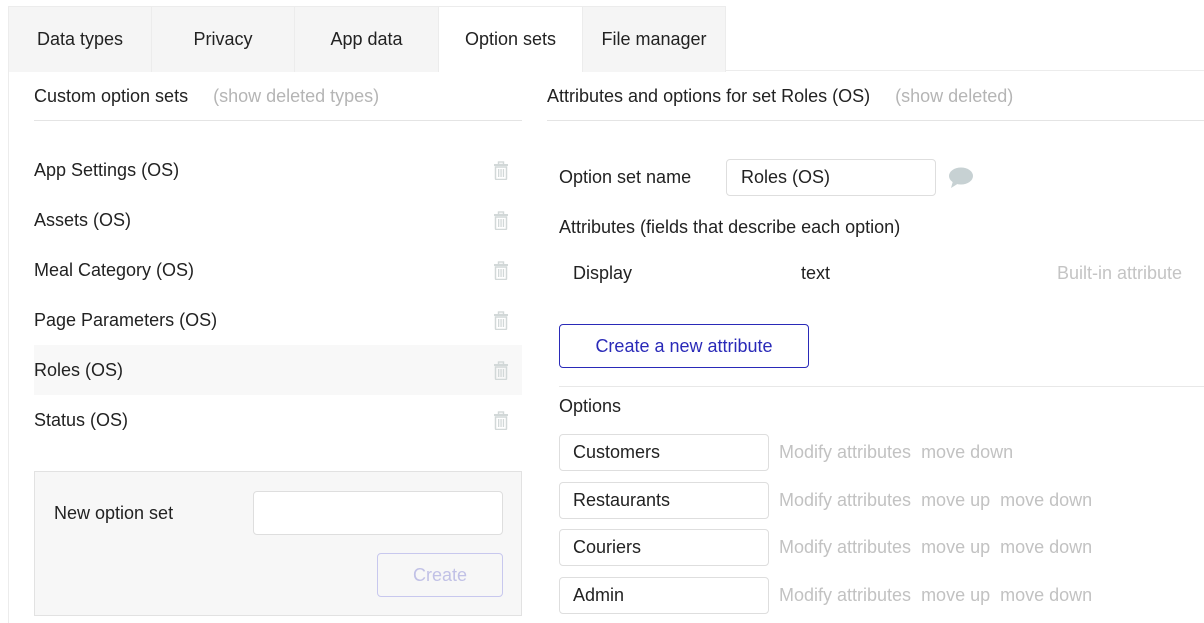  I want to click on new-option-set-input, so click(378, 513).